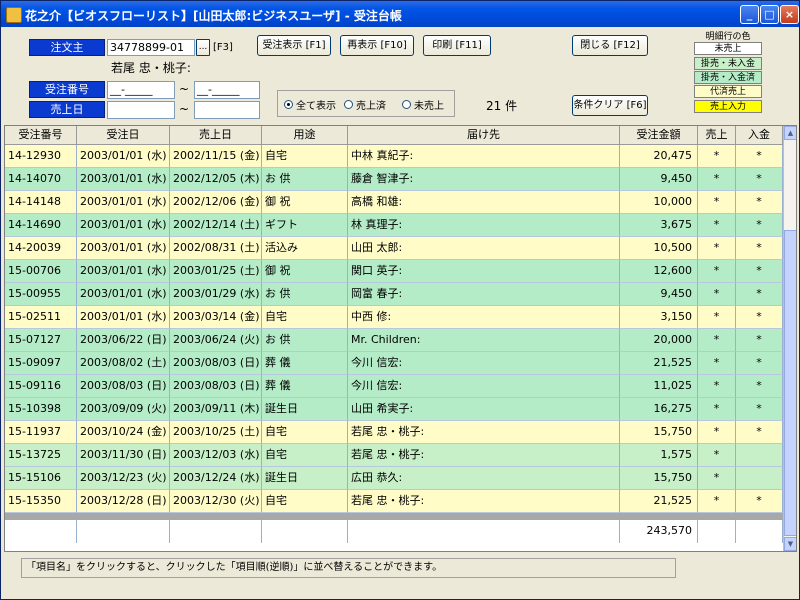 The height and width of the screenshot is (600, 800). What do you see at coordinates (216, 135) in the screenshot?
I see `column-header: 売上日` at bounding box center [216, 135].